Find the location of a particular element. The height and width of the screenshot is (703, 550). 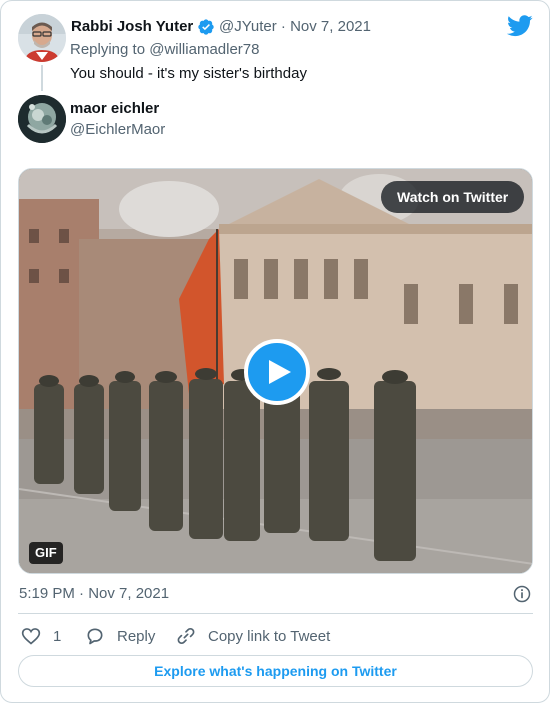

heart-icon is located at coordinates (31, 636).